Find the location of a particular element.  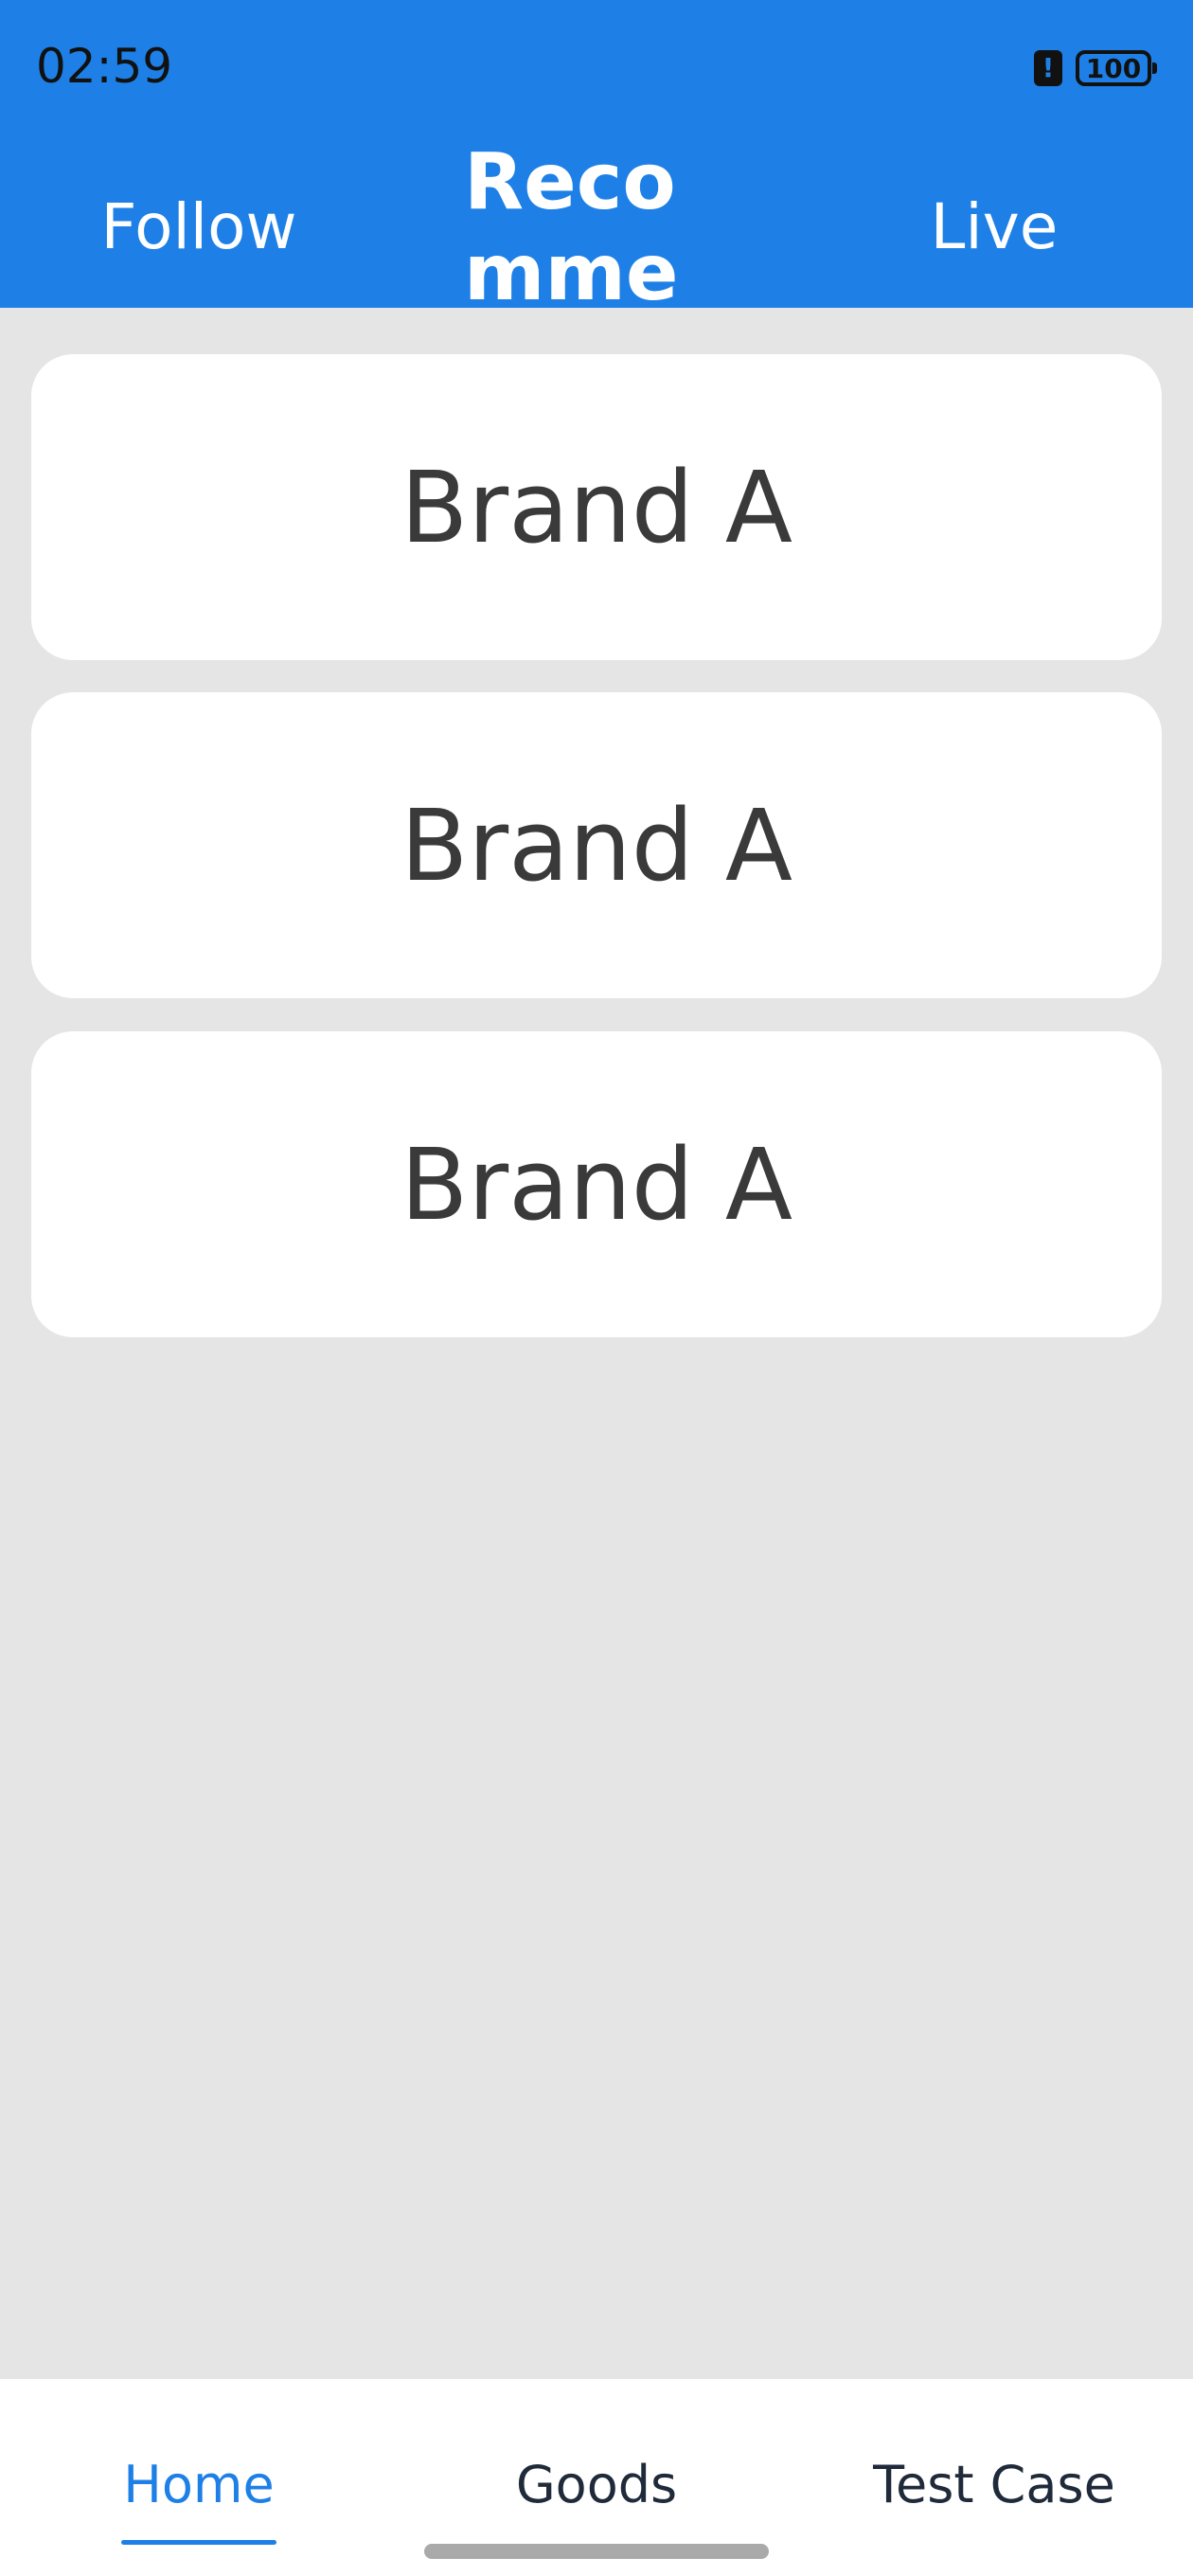

battery-icon: 100 is located at coordinates (1116, 68).